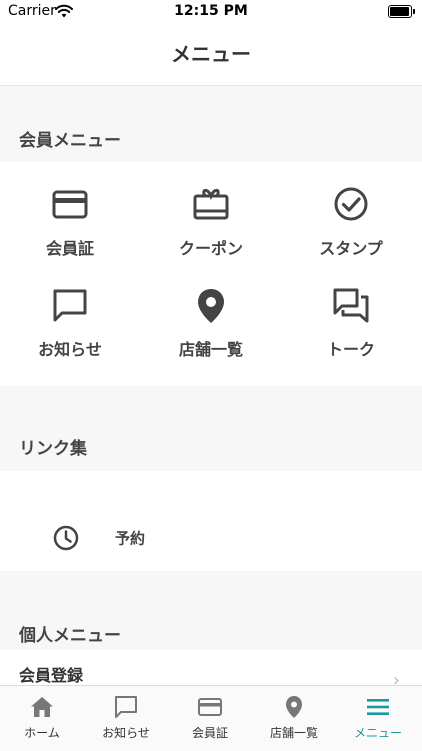 Image resolution: width=422 pixels, height=751 pixels. What do you see at coordinates (351, 230) in the screenshot?
I see `tile-stamp: スタンプ` at bounding box center [351, 230].